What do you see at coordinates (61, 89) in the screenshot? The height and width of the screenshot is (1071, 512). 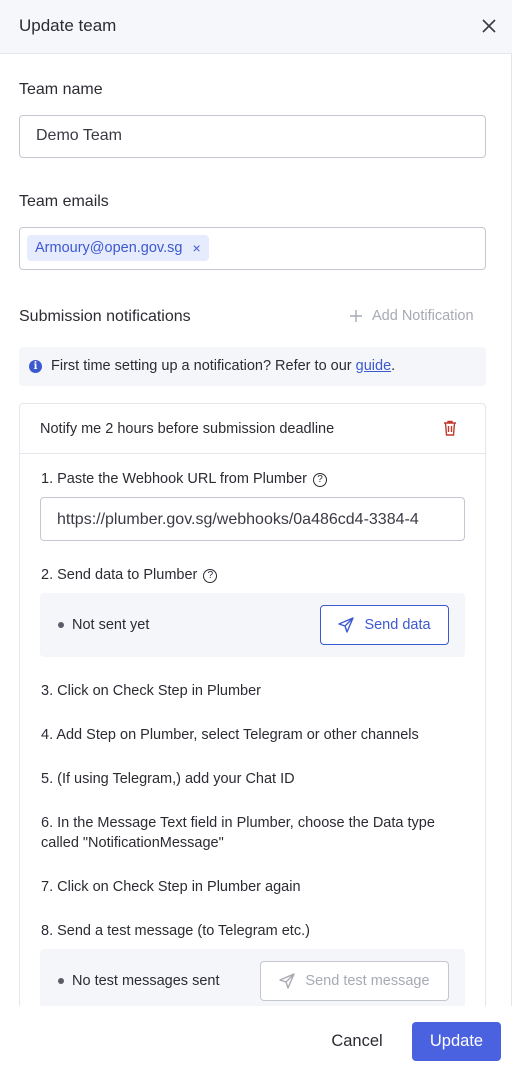 I see `team-name-label: Team name` at bounding box center [61, 89].